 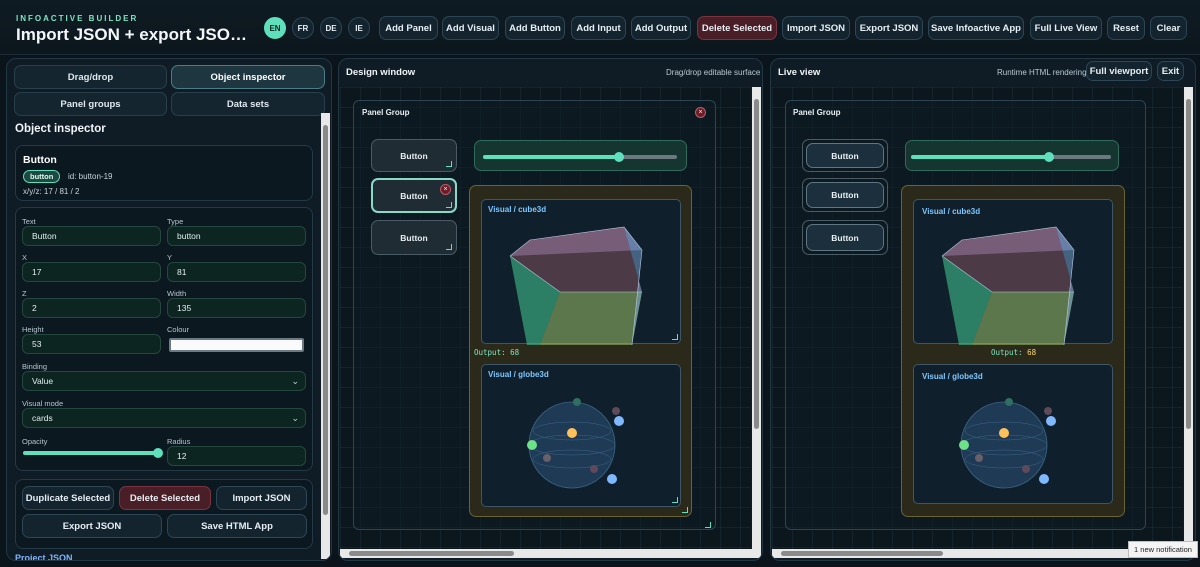 I want to click on project-json-label: Project JSON, so click(x=44, y=557).